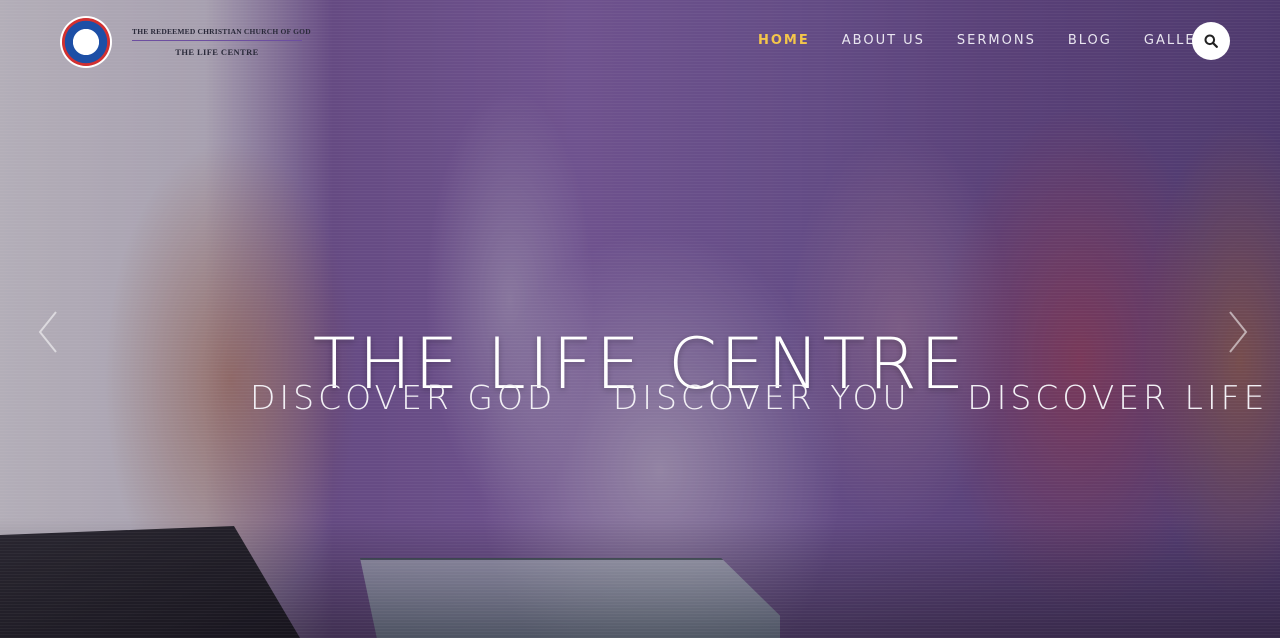 The height and width of the screenshot is (638, 1280). I want to click on nav-item-about-us: ABOUT US, so click(883, 40).